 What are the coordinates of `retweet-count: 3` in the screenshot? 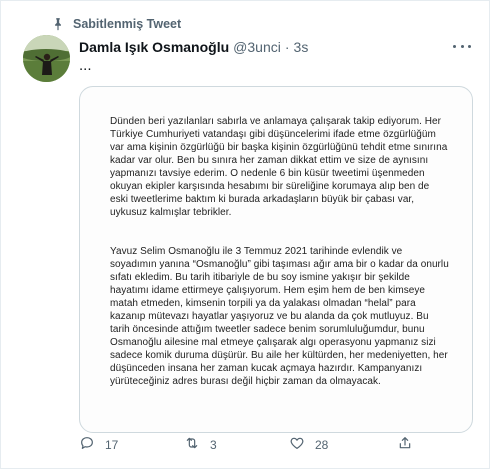 It's located at (213, 445).